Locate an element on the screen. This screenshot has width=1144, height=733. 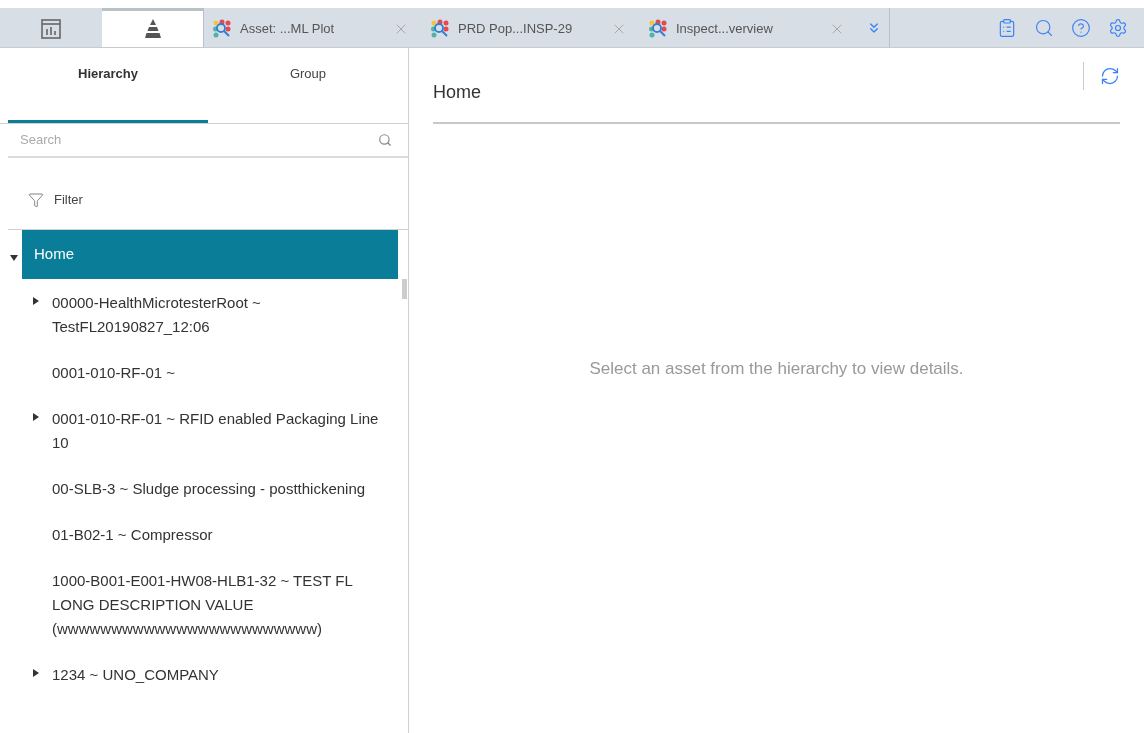
tree-item: 0001-010-RF-01 ~ is located at coordinates (217, 373).